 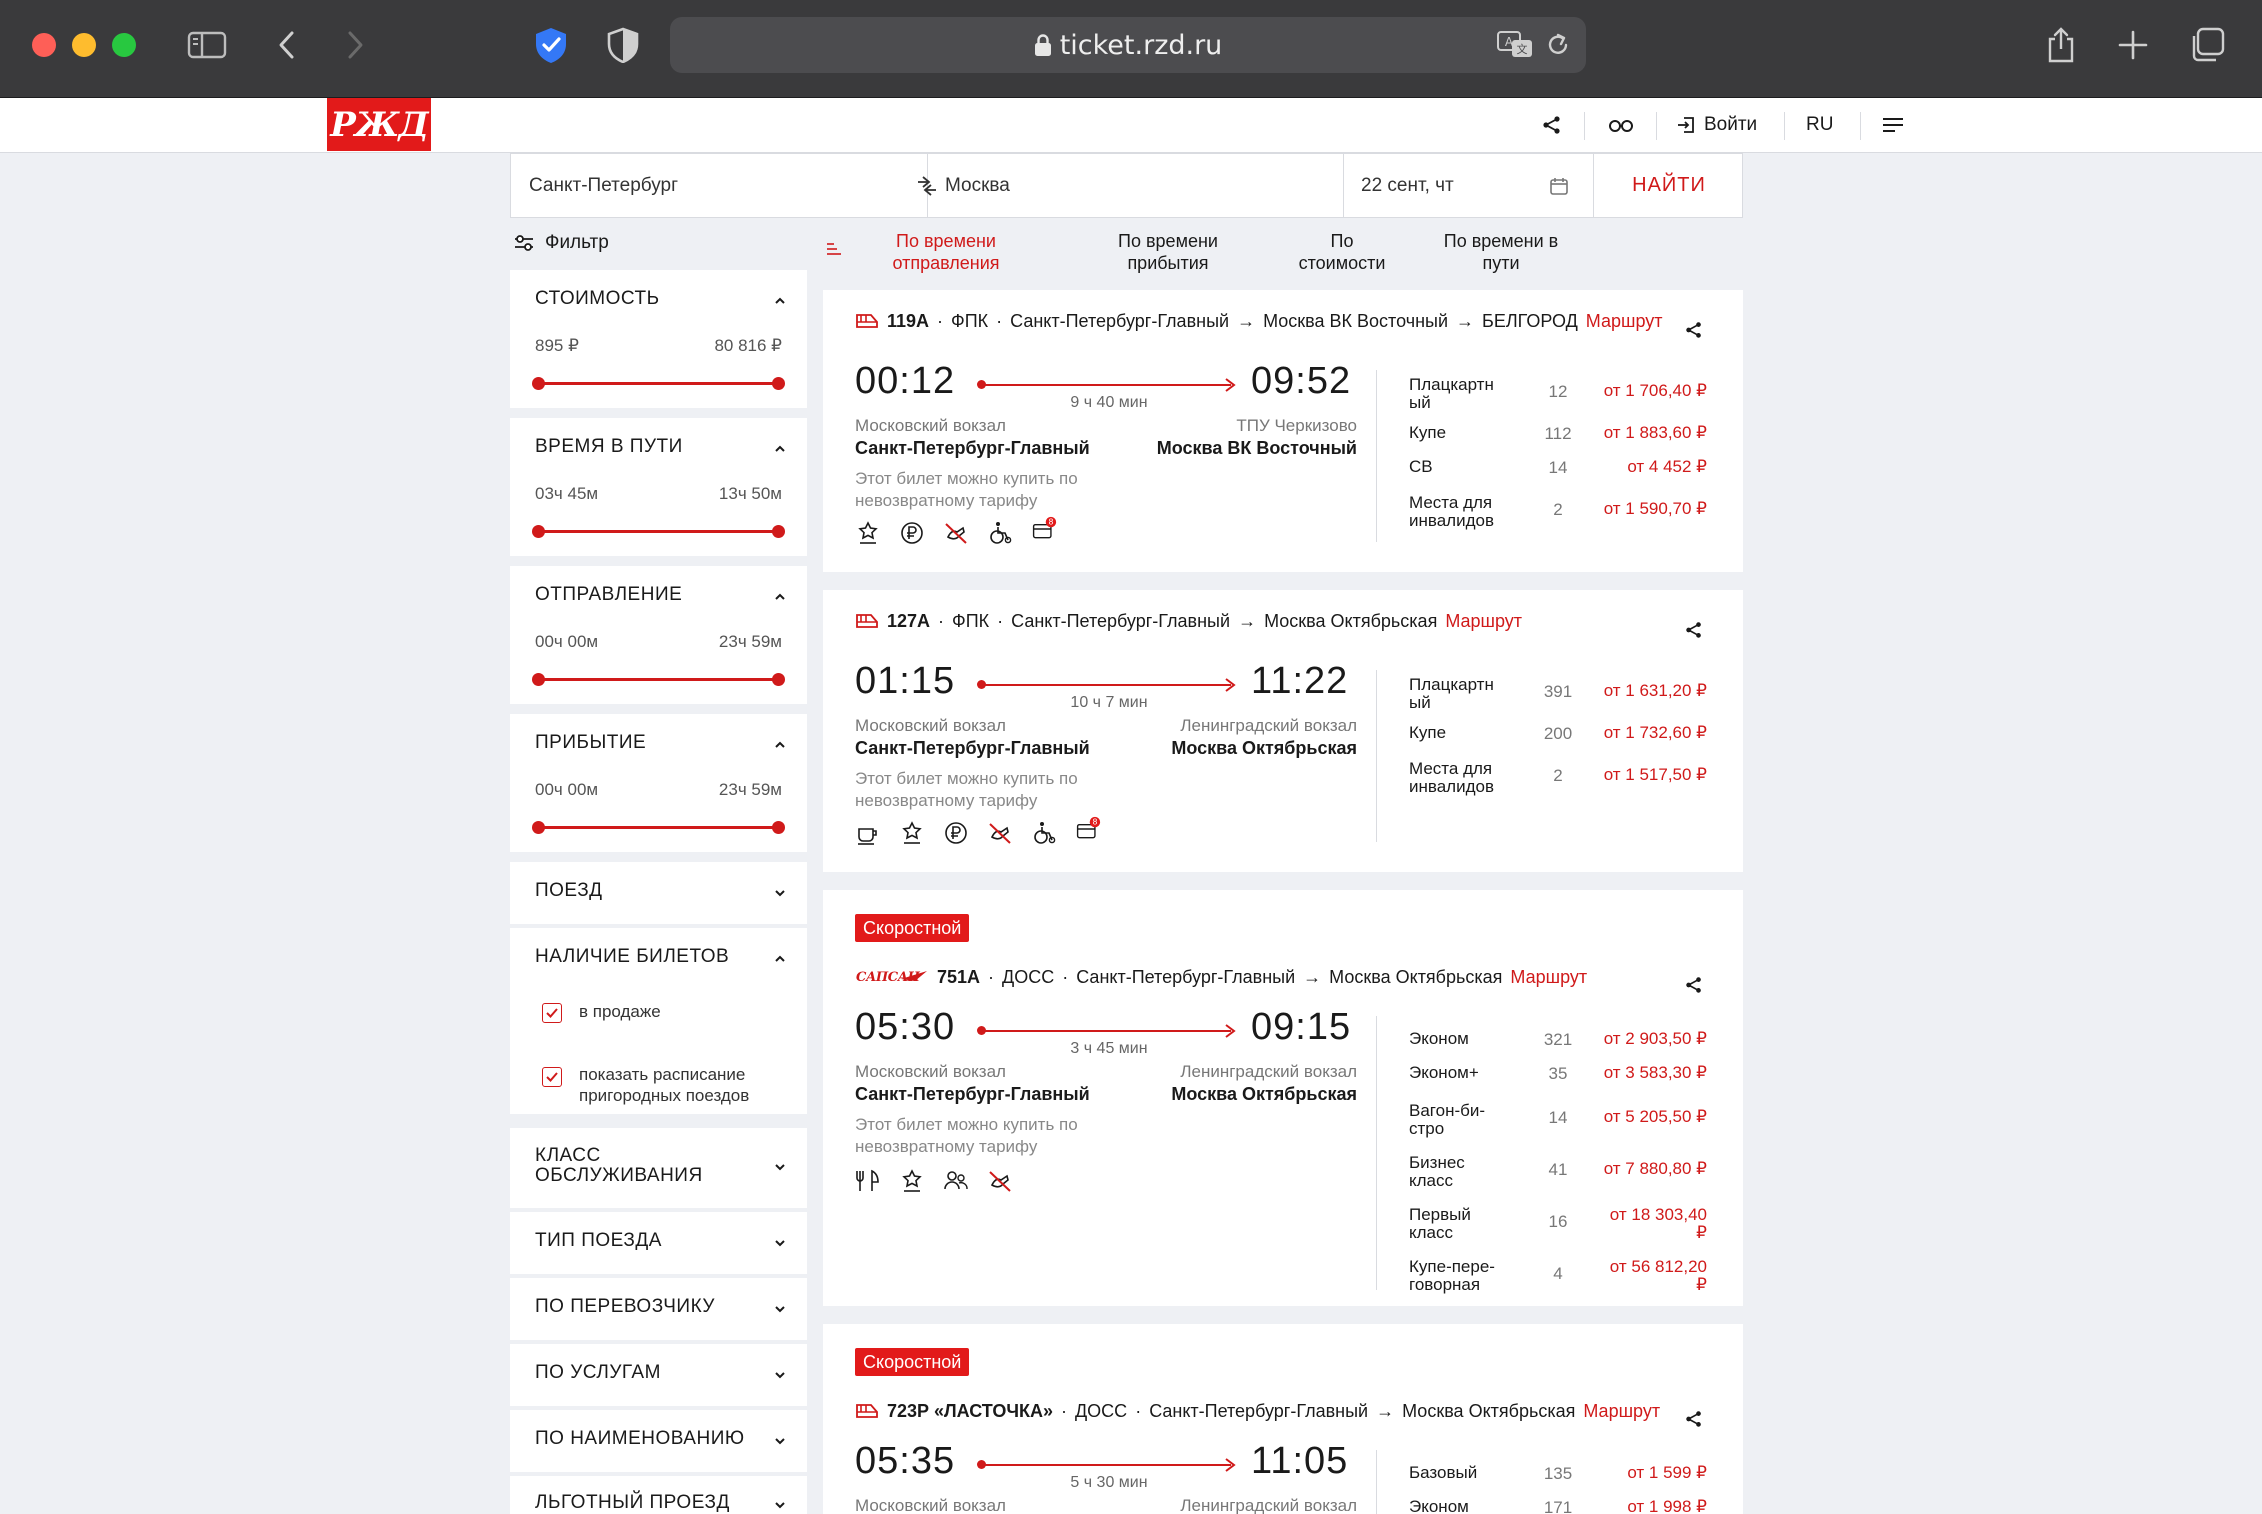 I want to click on class-price: от 1 599 ₽, so click(x=1649, y=1473).